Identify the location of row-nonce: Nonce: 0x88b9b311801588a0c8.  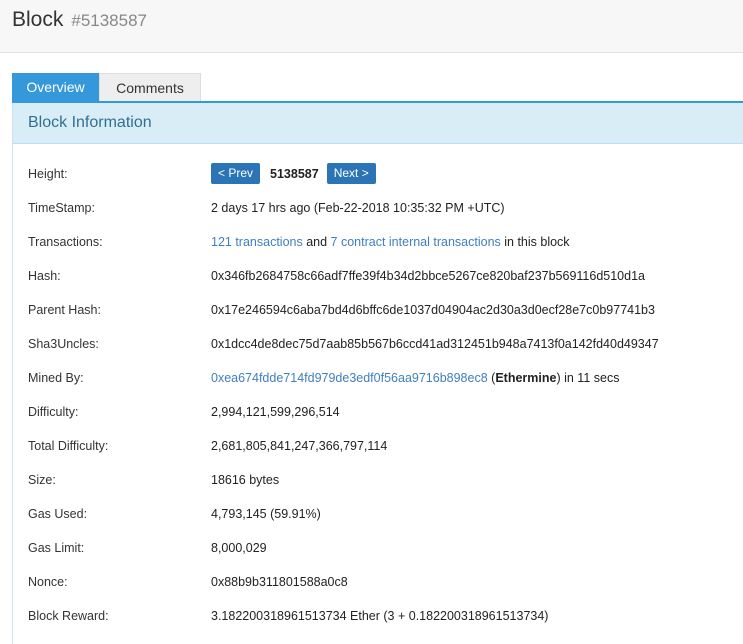
(378, 582).